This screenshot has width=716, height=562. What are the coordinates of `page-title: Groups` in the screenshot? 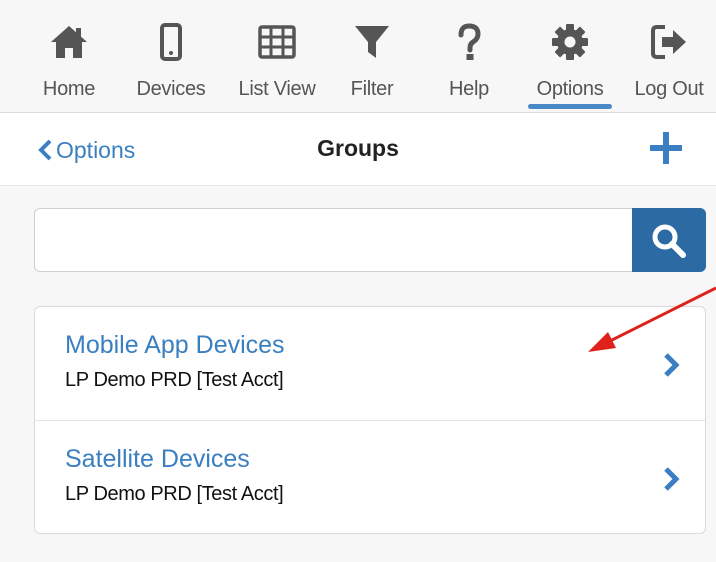 It's located at (358, 148).